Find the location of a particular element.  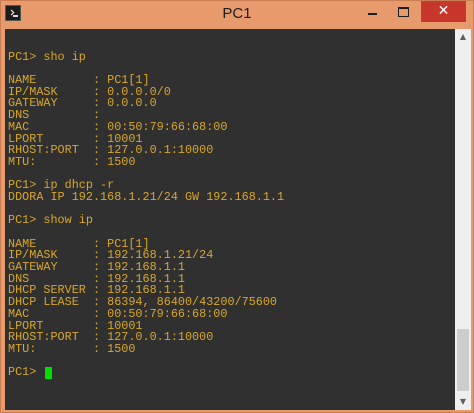

text-cursor is located at coordinates (49, 373).